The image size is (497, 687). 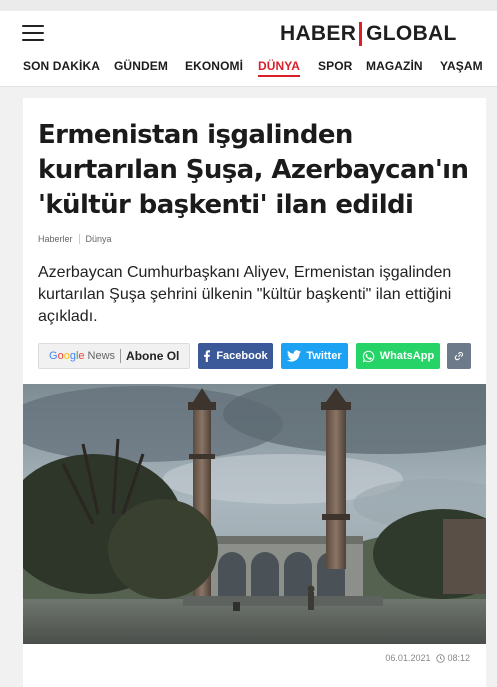 What do you see at coordinates (394, 66) in the screenshot?
I see `nav-item-magazin: MAGAZİN` at bounding box center [394, 66].